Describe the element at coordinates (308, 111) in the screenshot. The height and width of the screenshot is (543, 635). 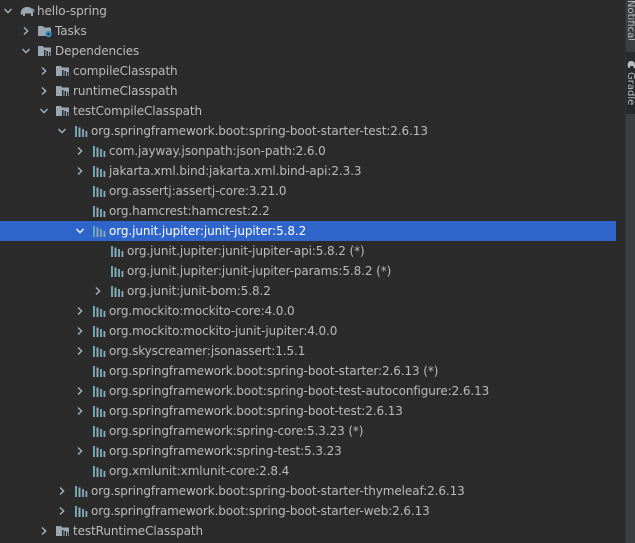
I see `tree-row: testCompileClasspath` at that location.